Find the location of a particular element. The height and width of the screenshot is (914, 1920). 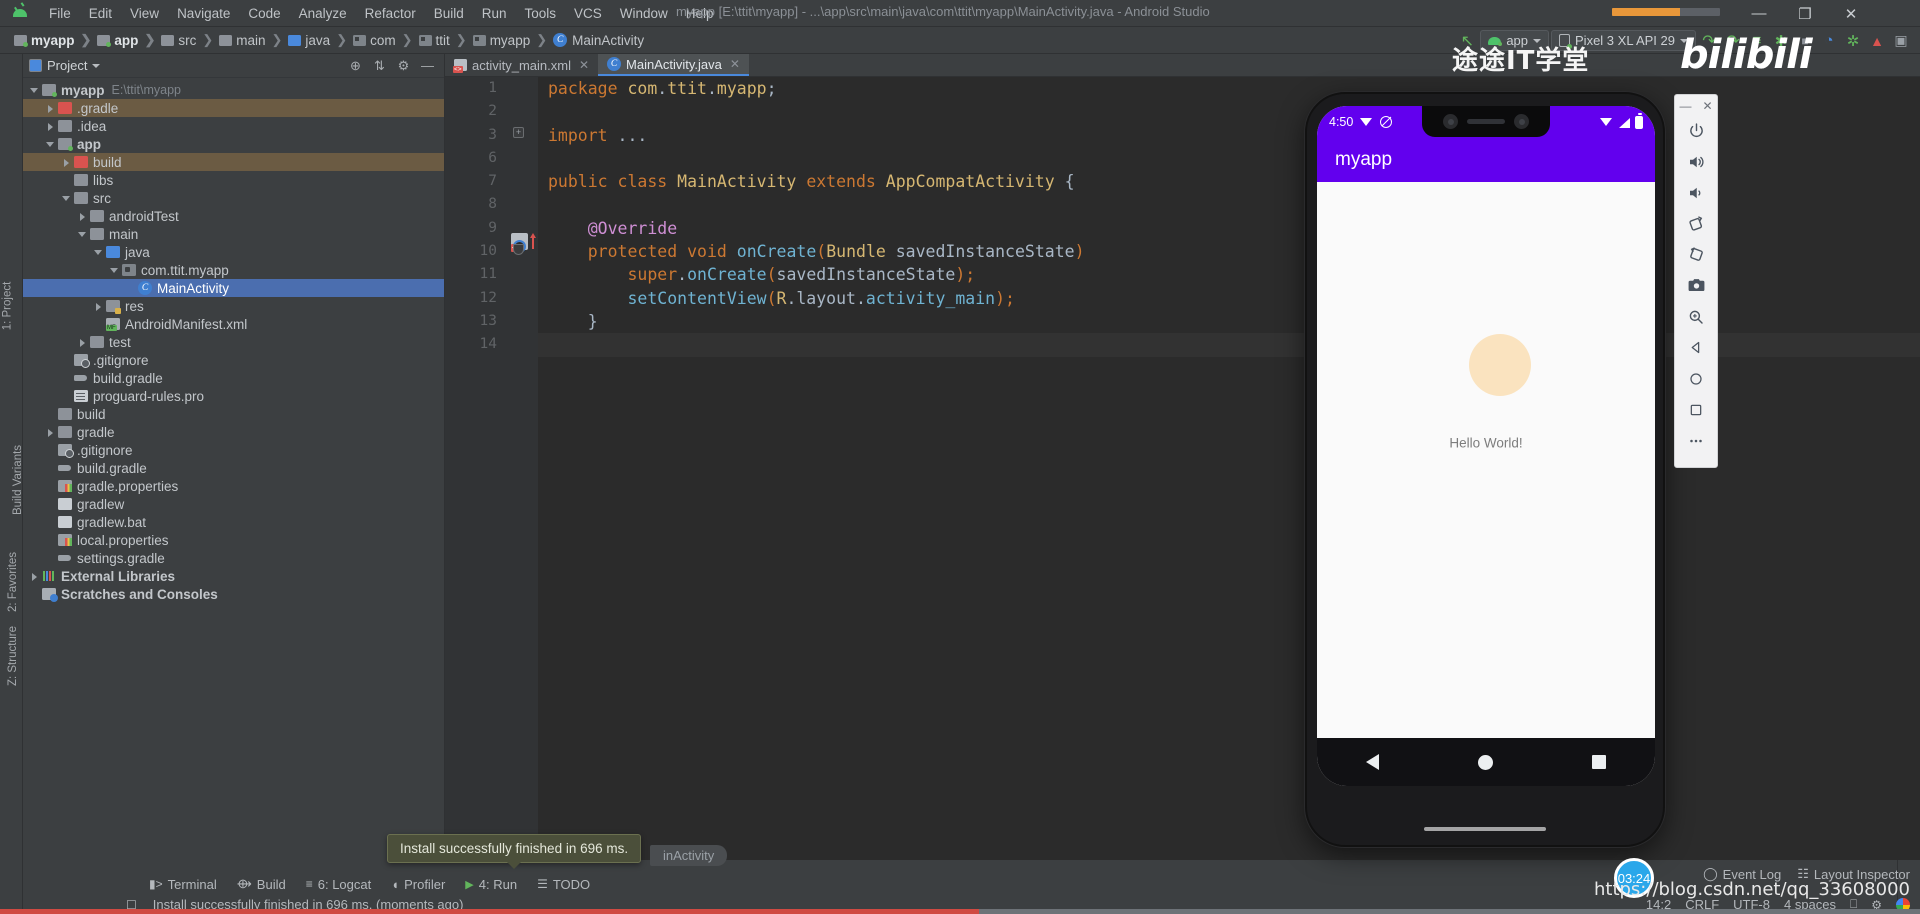

tree-node-build: build is located at coordinates (233, 162).